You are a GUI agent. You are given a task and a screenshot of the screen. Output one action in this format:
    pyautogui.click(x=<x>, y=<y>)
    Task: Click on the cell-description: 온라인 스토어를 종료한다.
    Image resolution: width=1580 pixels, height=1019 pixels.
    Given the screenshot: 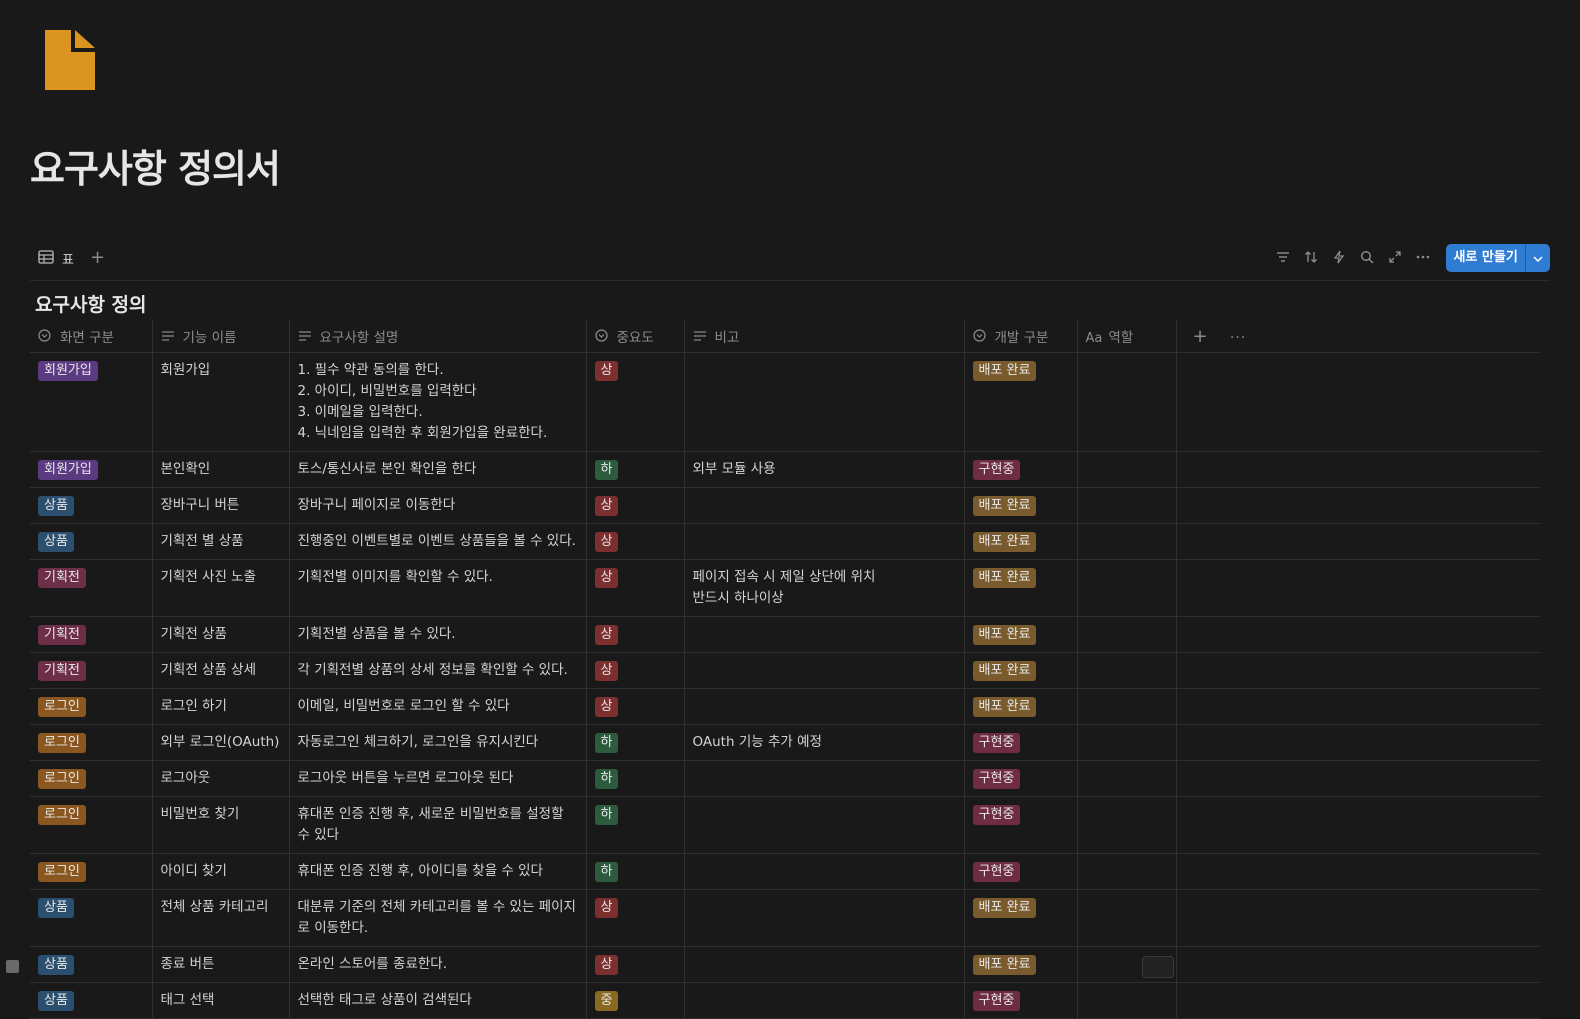 What is the action you would take?
    pyautogui.click(x=437, y=964)
    